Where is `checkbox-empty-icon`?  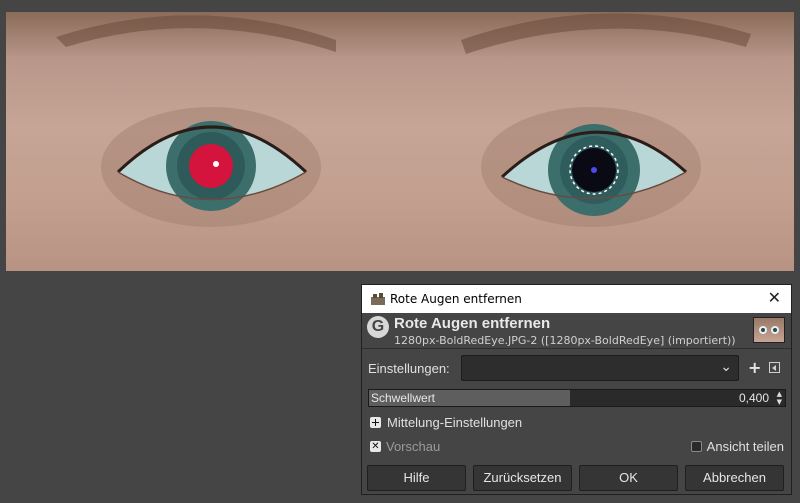 checkbox-empty-icon is located at coordinates (696, 446).